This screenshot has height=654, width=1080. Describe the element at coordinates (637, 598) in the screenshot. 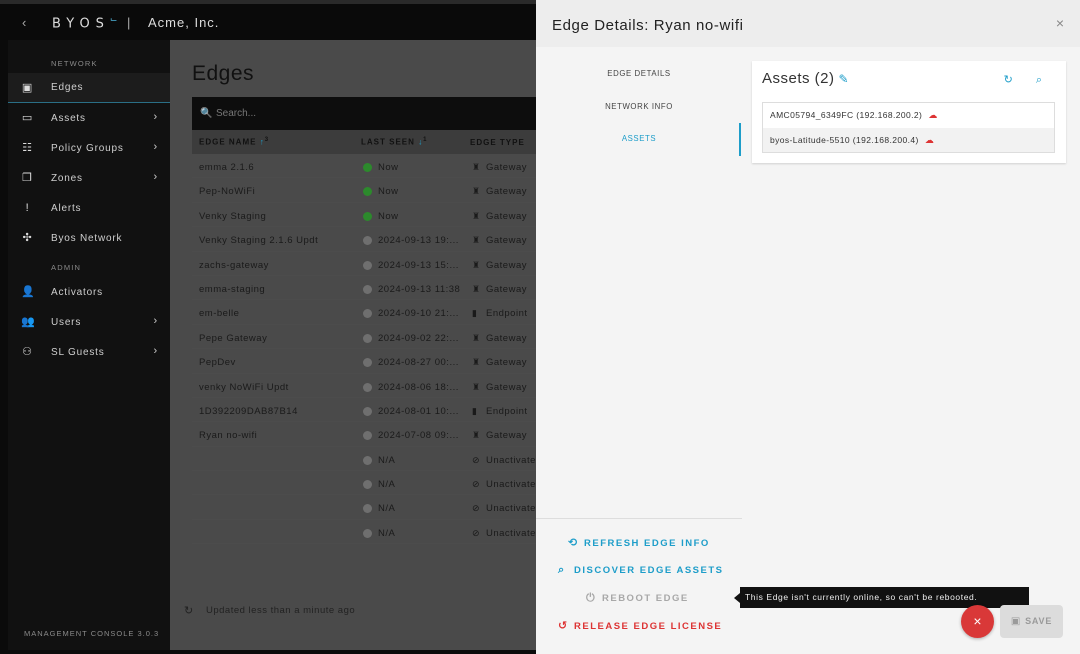

I see `reboot-edge-button: ⏻ REBOOT EDGE` at that location.